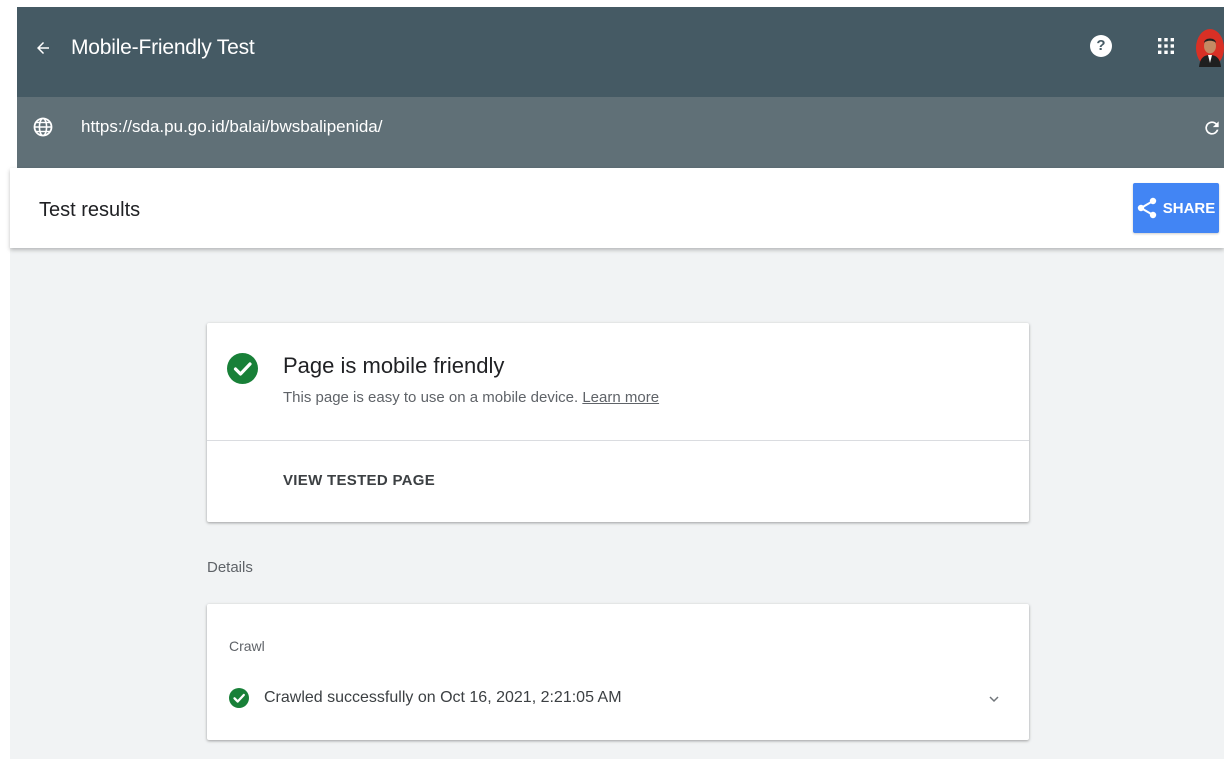 The image size is (1224, 759). I want to click on learn-more-link: Learn more, so click(620, 397).